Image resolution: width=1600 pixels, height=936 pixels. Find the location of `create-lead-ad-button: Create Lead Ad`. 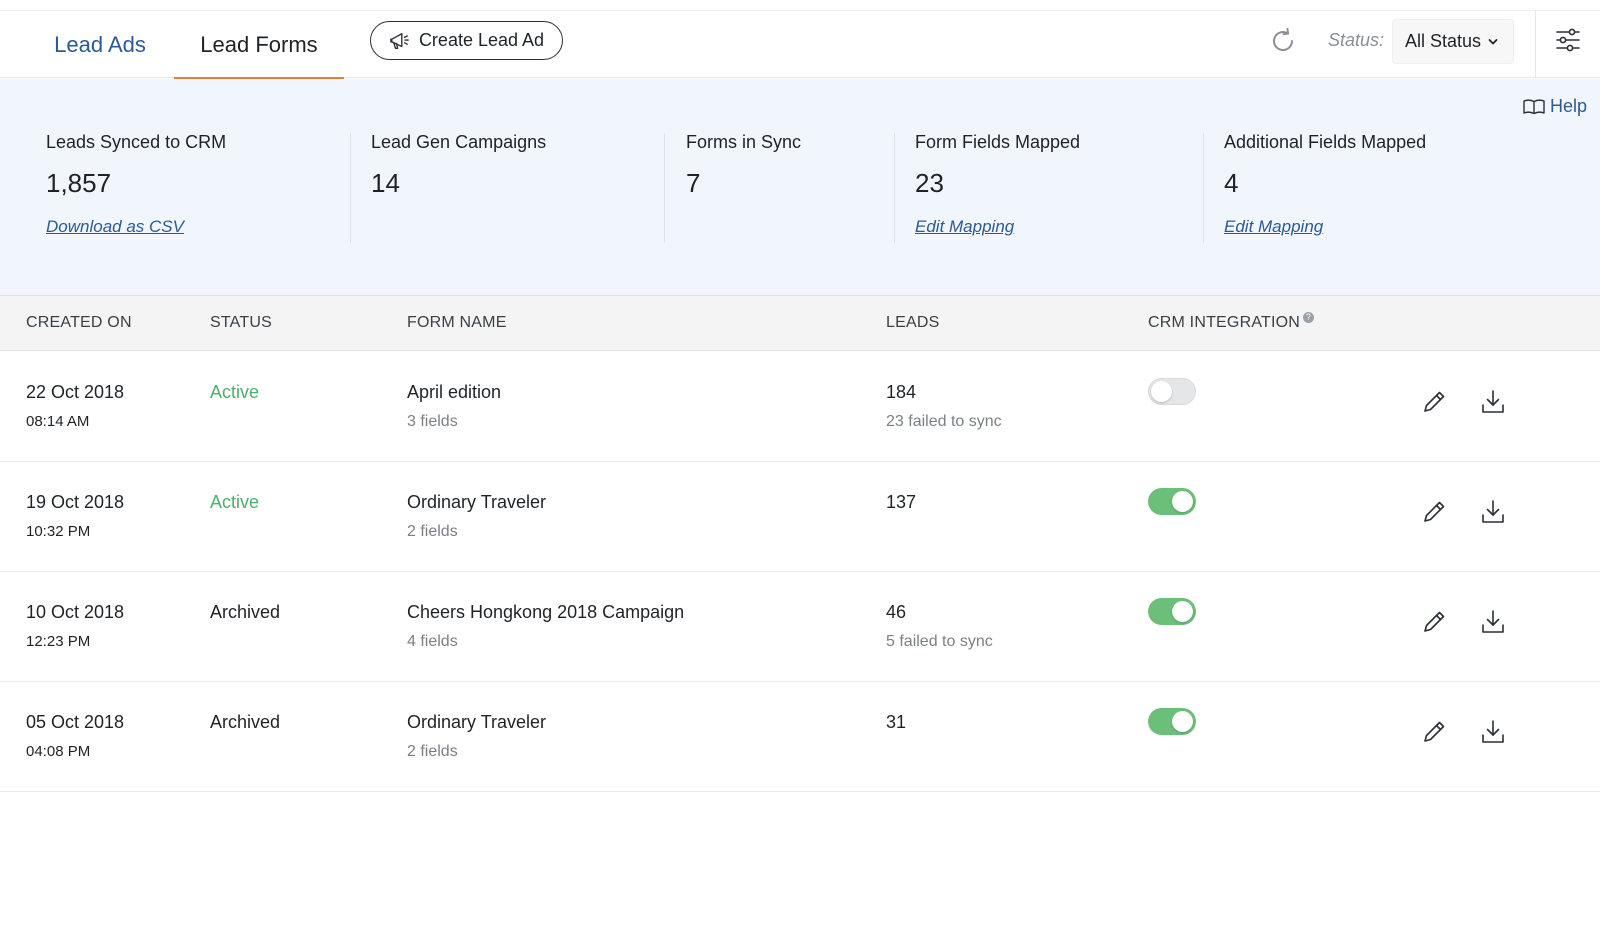

create-lead-ad-button: Create Lead Ad is located at coordinates (466, 40).